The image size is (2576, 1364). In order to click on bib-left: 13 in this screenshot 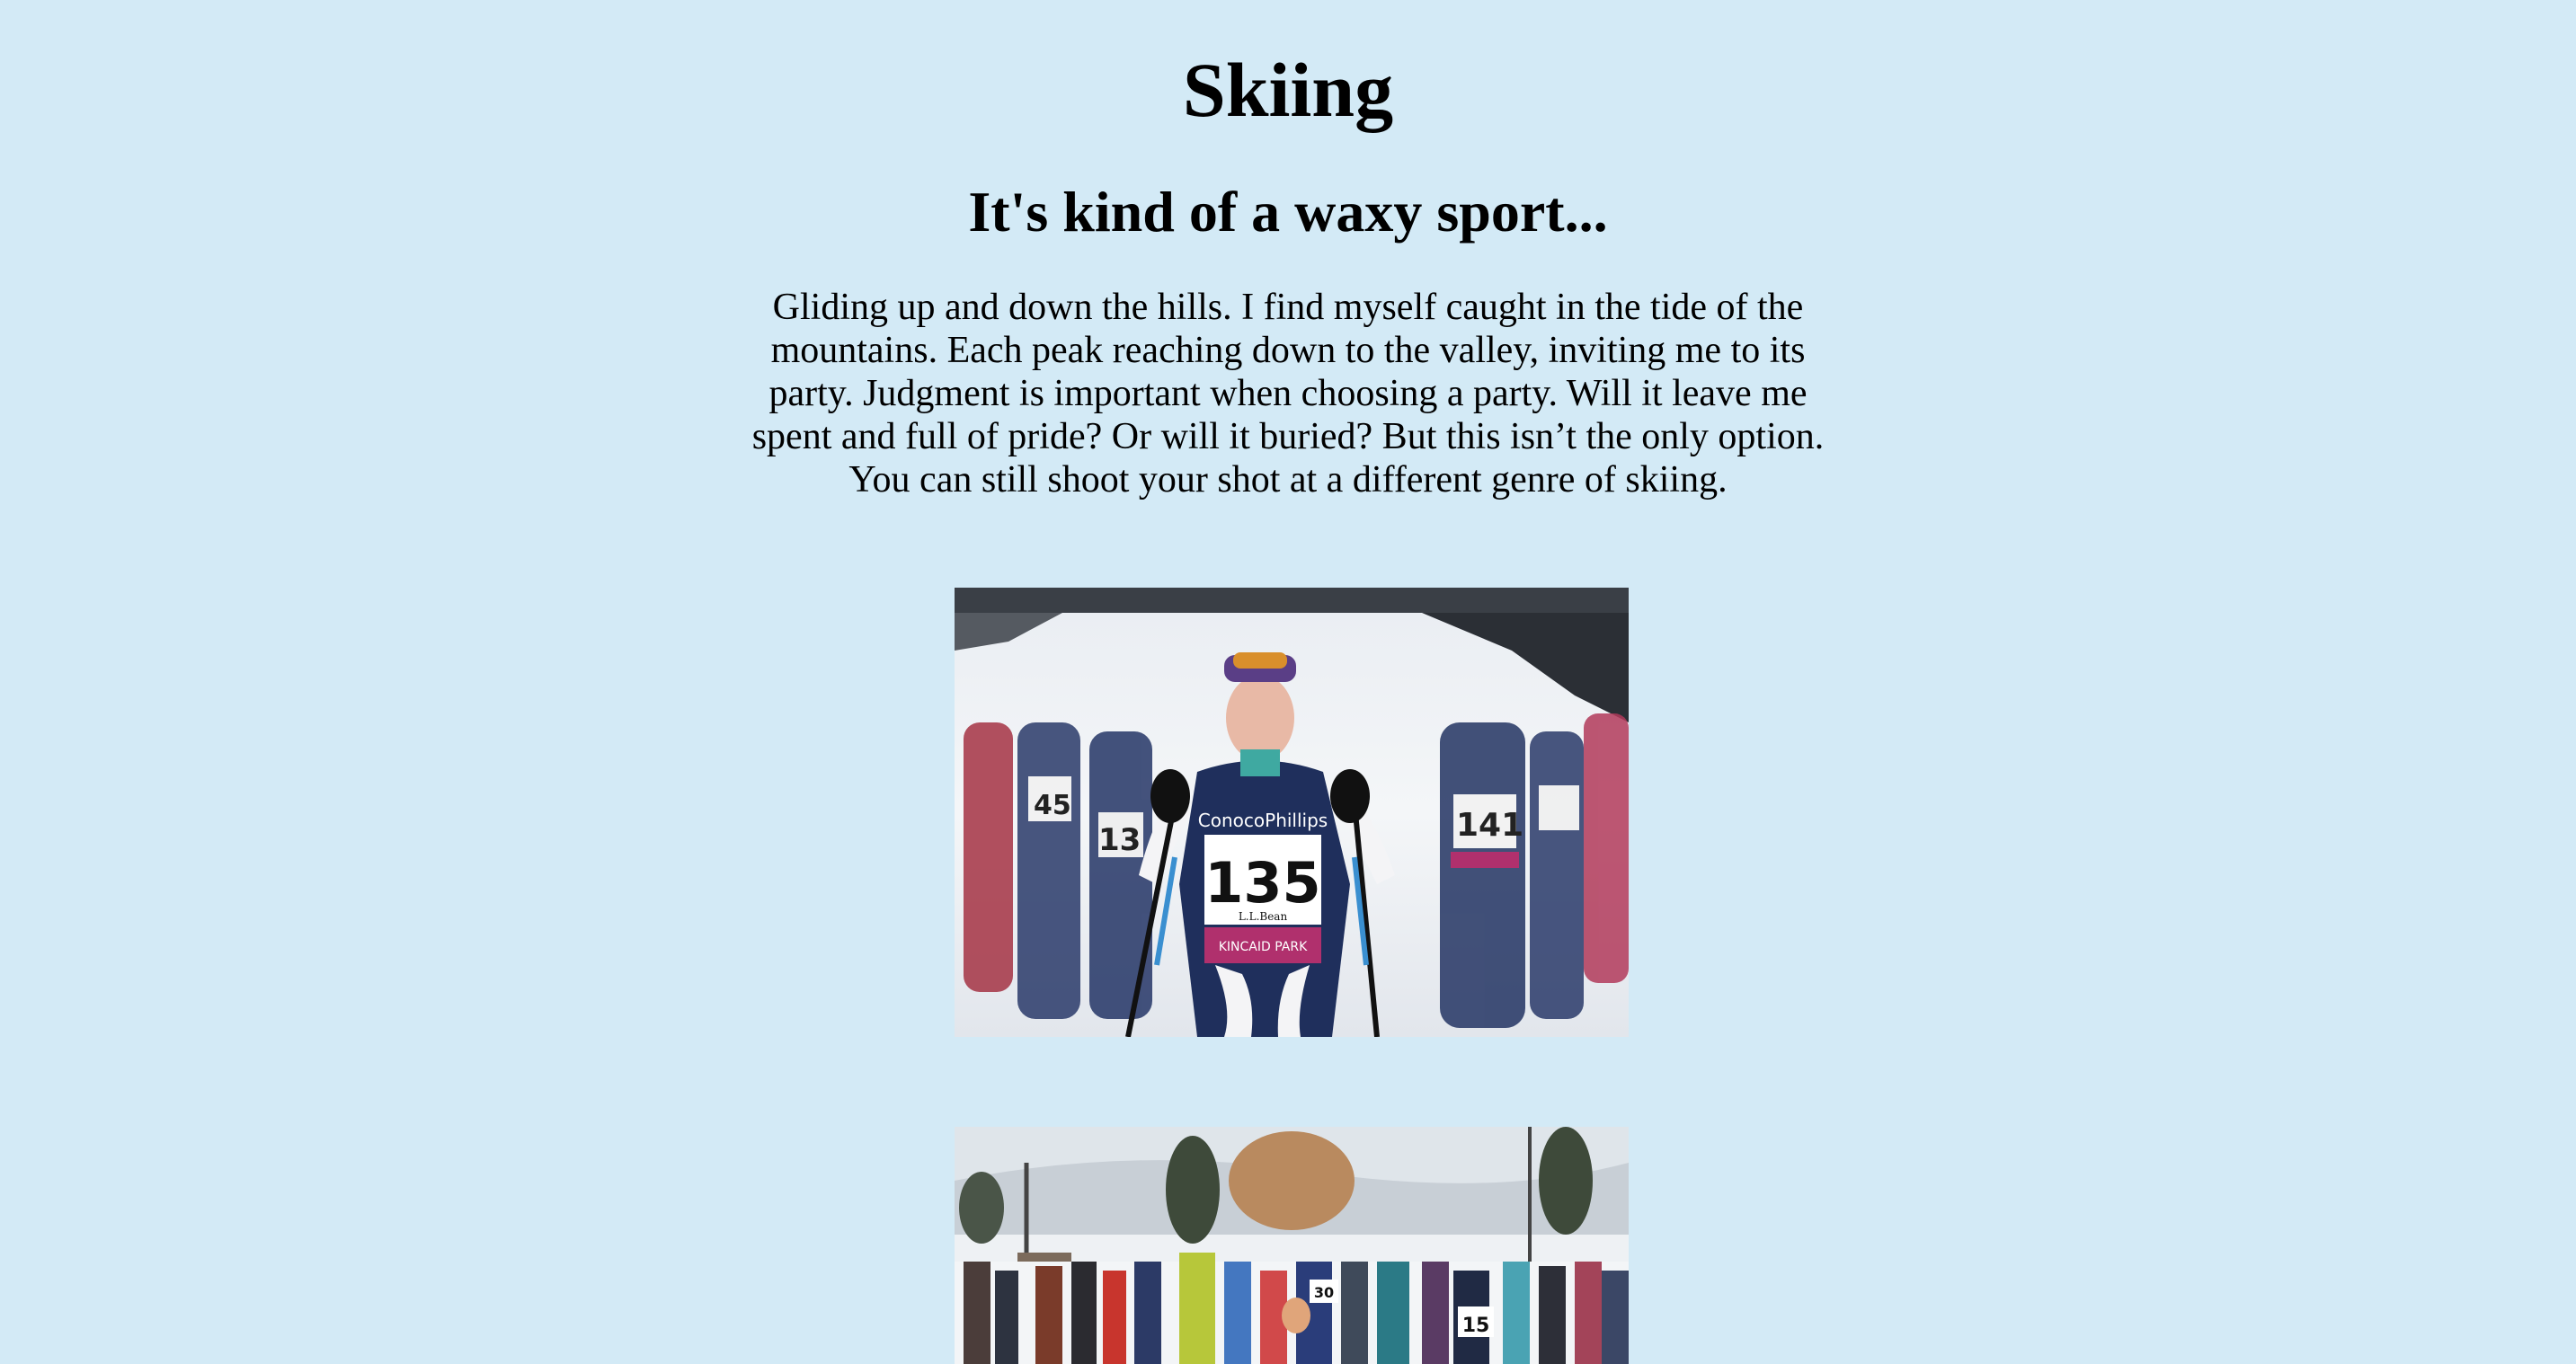, I will do `click(1119, 840)`.